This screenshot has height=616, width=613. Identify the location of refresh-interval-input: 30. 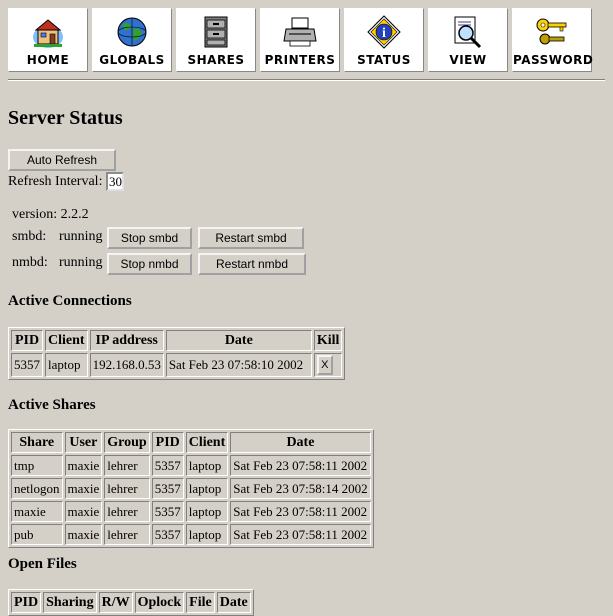
(115, 181).